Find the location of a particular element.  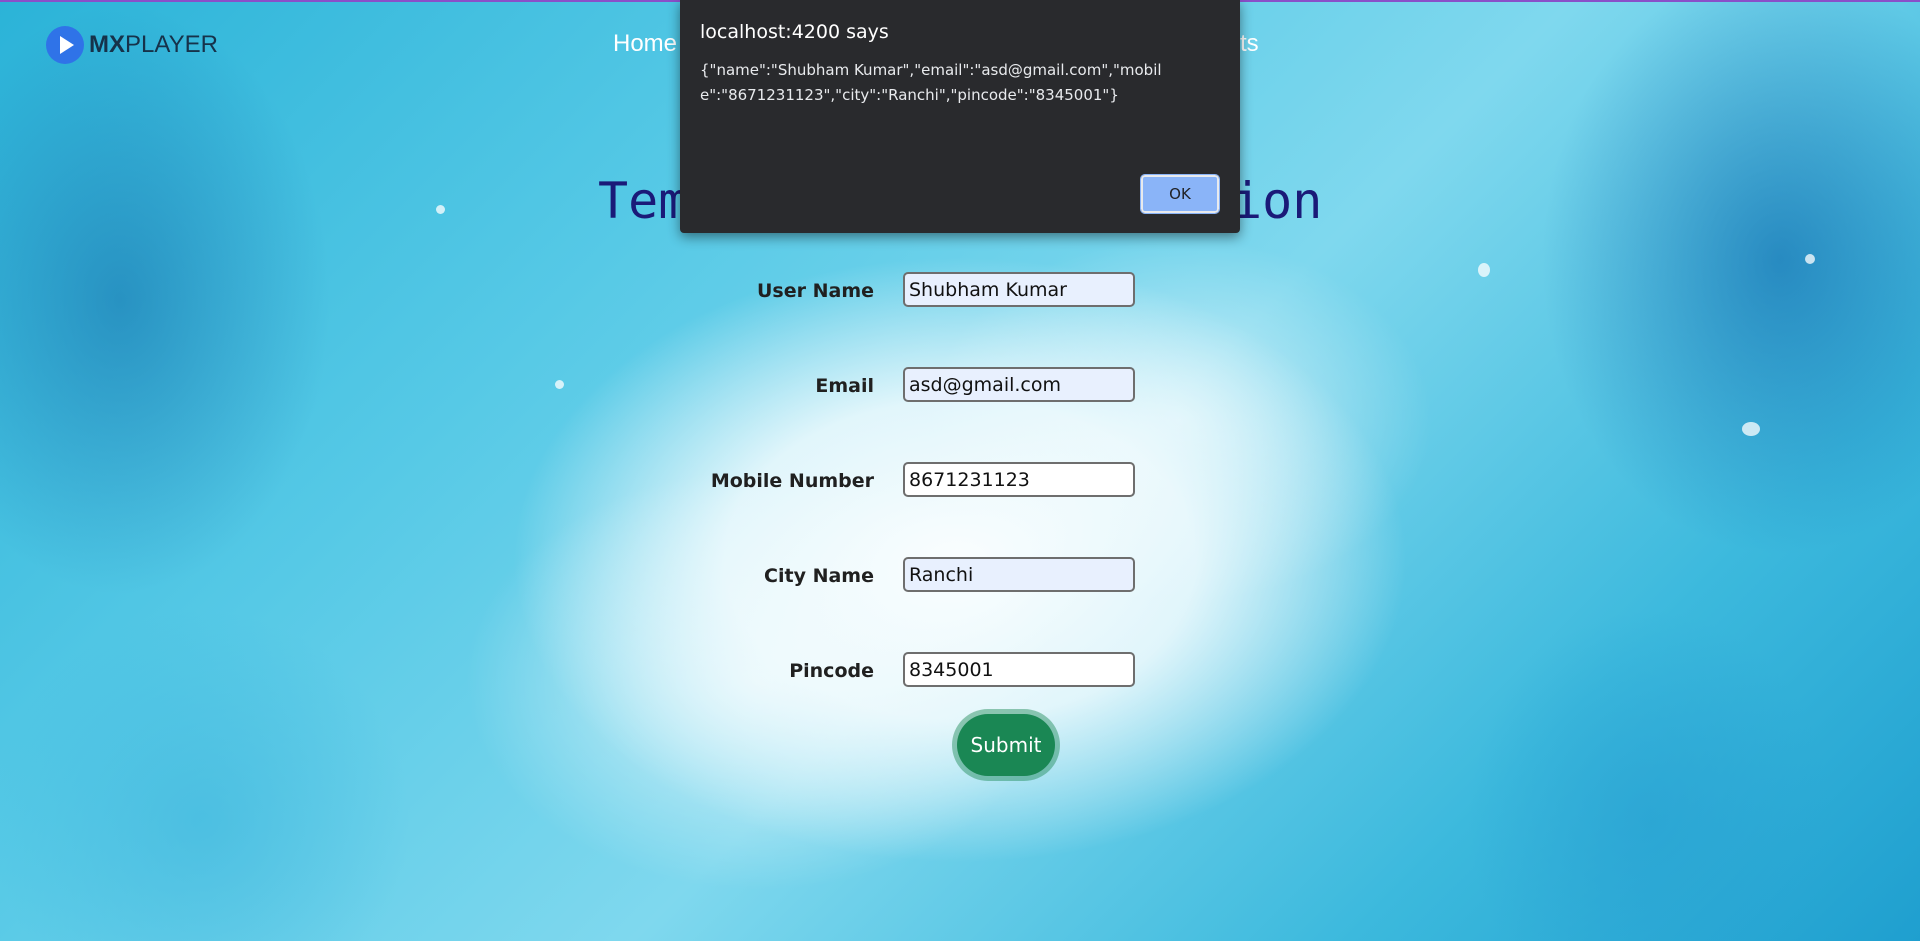

page-title-left: Tem is located at coordinates (643, 201).